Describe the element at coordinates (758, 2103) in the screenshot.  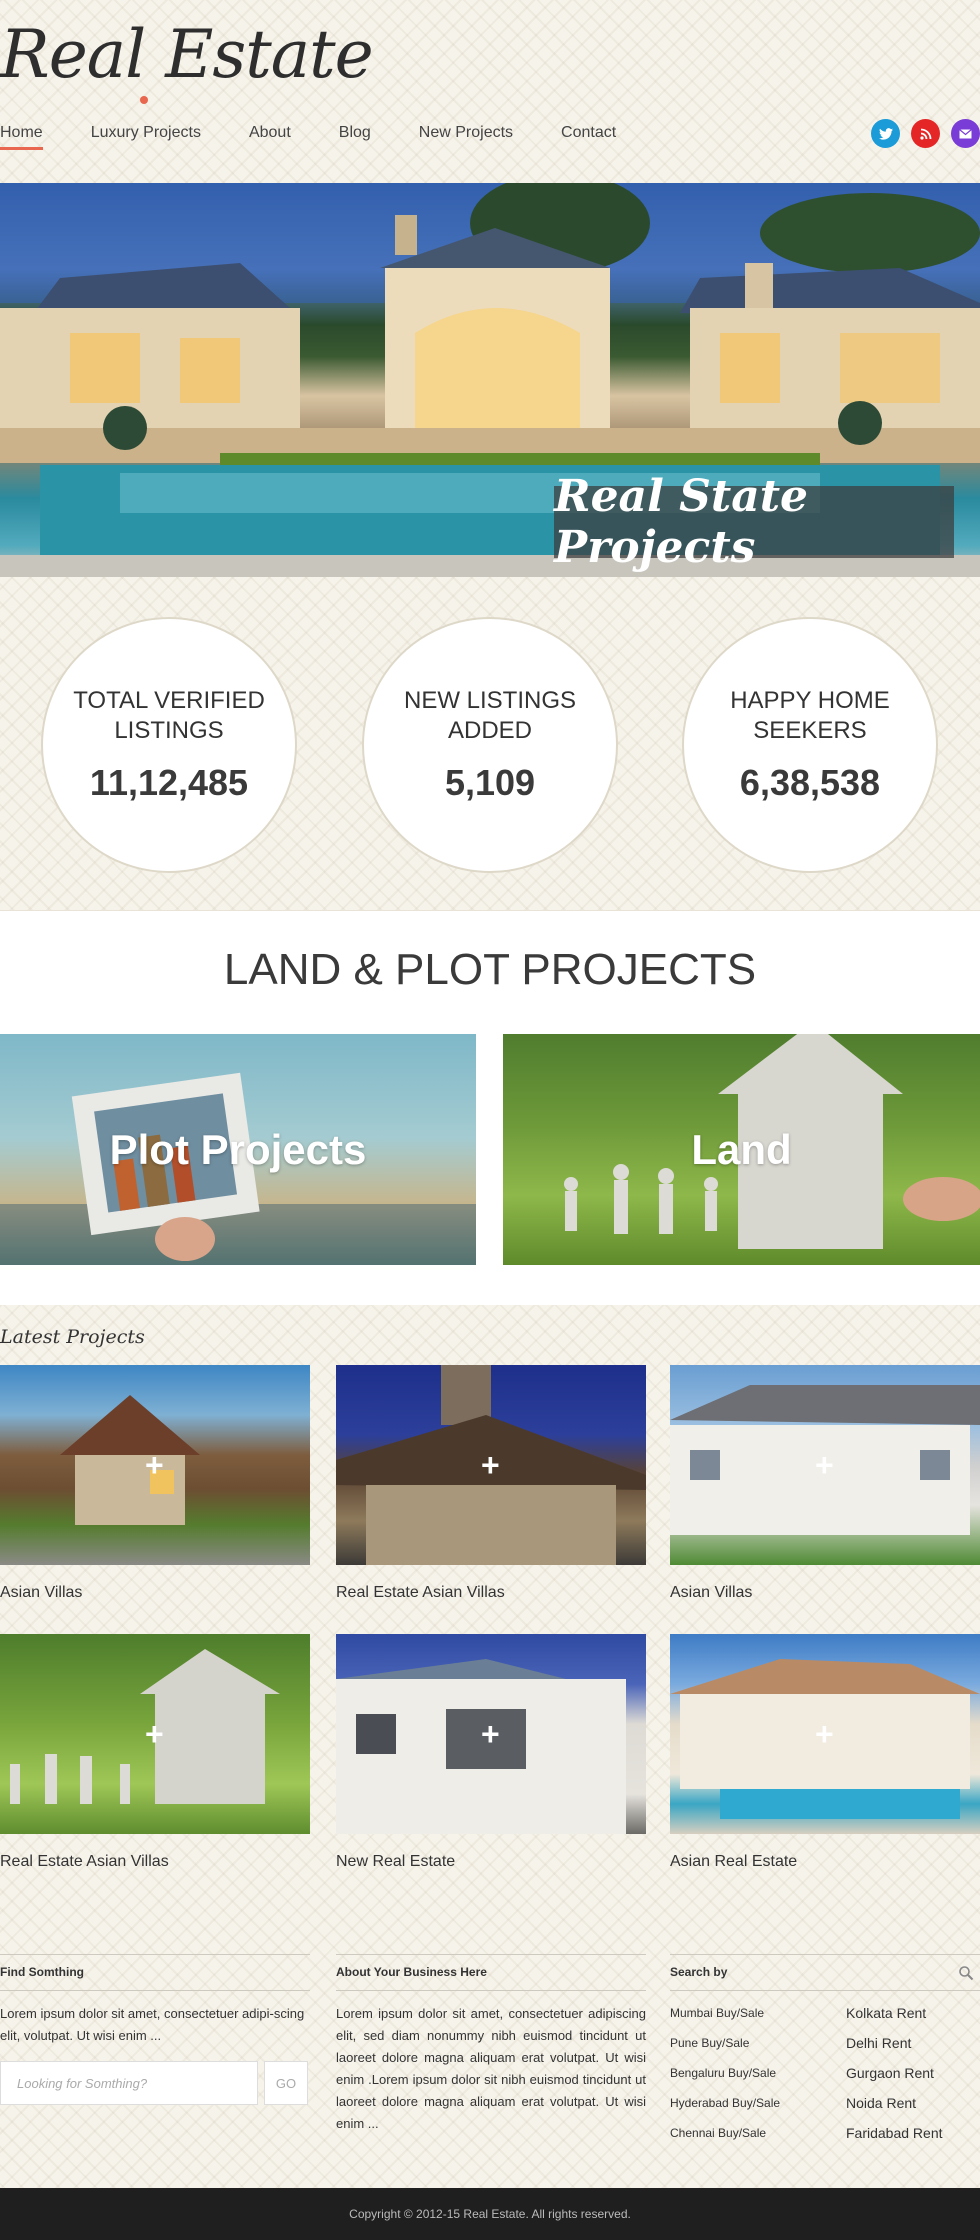
I see `search-link-hyderabad: Hyderabad Buy/Sale` at that location.